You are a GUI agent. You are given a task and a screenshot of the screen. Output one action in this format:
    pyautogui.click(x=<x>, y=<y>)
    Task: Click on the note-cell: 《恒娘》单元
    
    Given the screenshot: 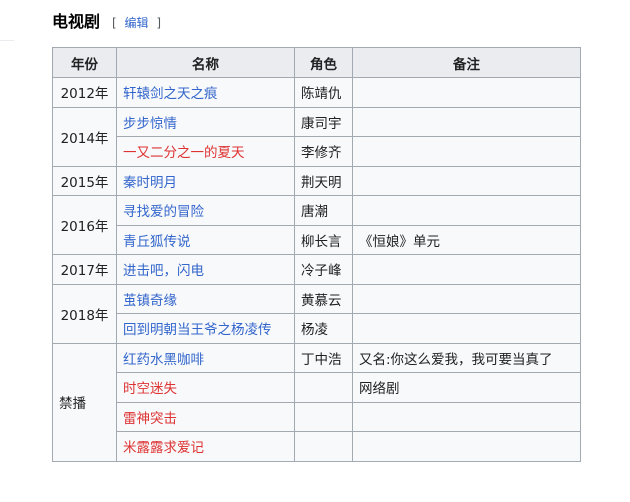 What is the action you would take?
    pyautogui.click(x=466, y=239)
    